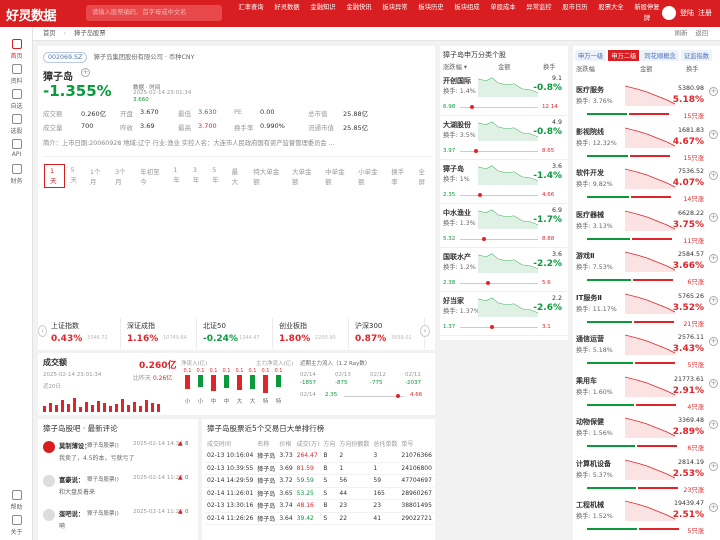  Describe the element at coordinates (503, 94) in the screenshot. I see `fish-stock: 开创国际 换手: 1.4% 9.1 -0.8% 6.98 12.14` at that location.